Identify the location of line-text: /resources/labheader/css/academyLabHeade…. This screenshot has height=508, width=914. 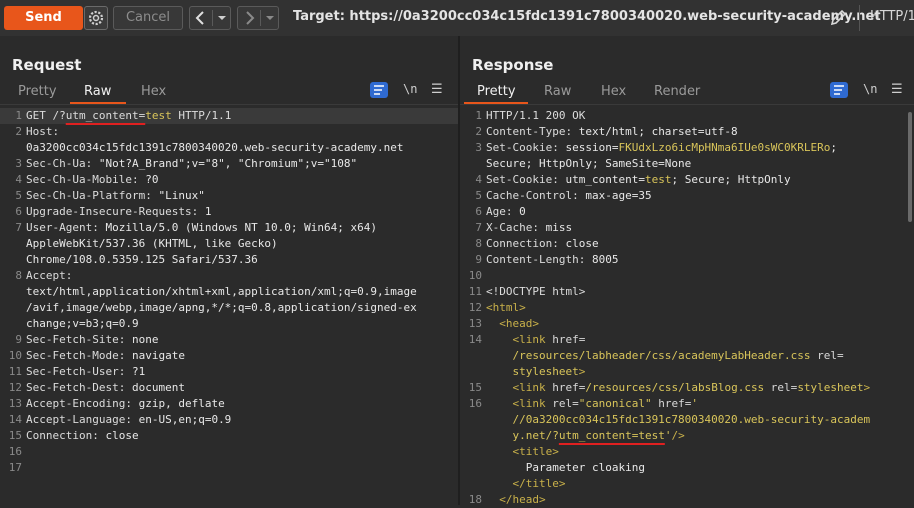
(664, 356).